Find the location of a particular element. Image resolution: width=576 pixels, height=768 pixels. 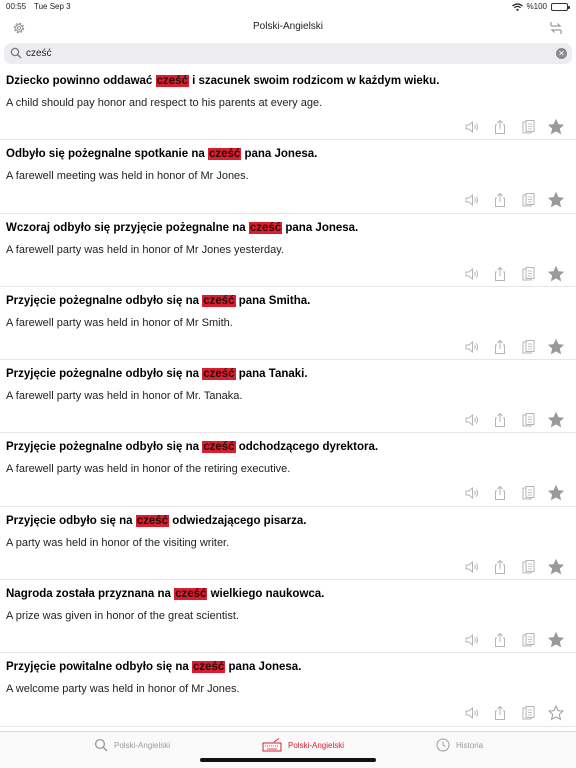

status-indicators: %100 is located at coordinates (540, 6).